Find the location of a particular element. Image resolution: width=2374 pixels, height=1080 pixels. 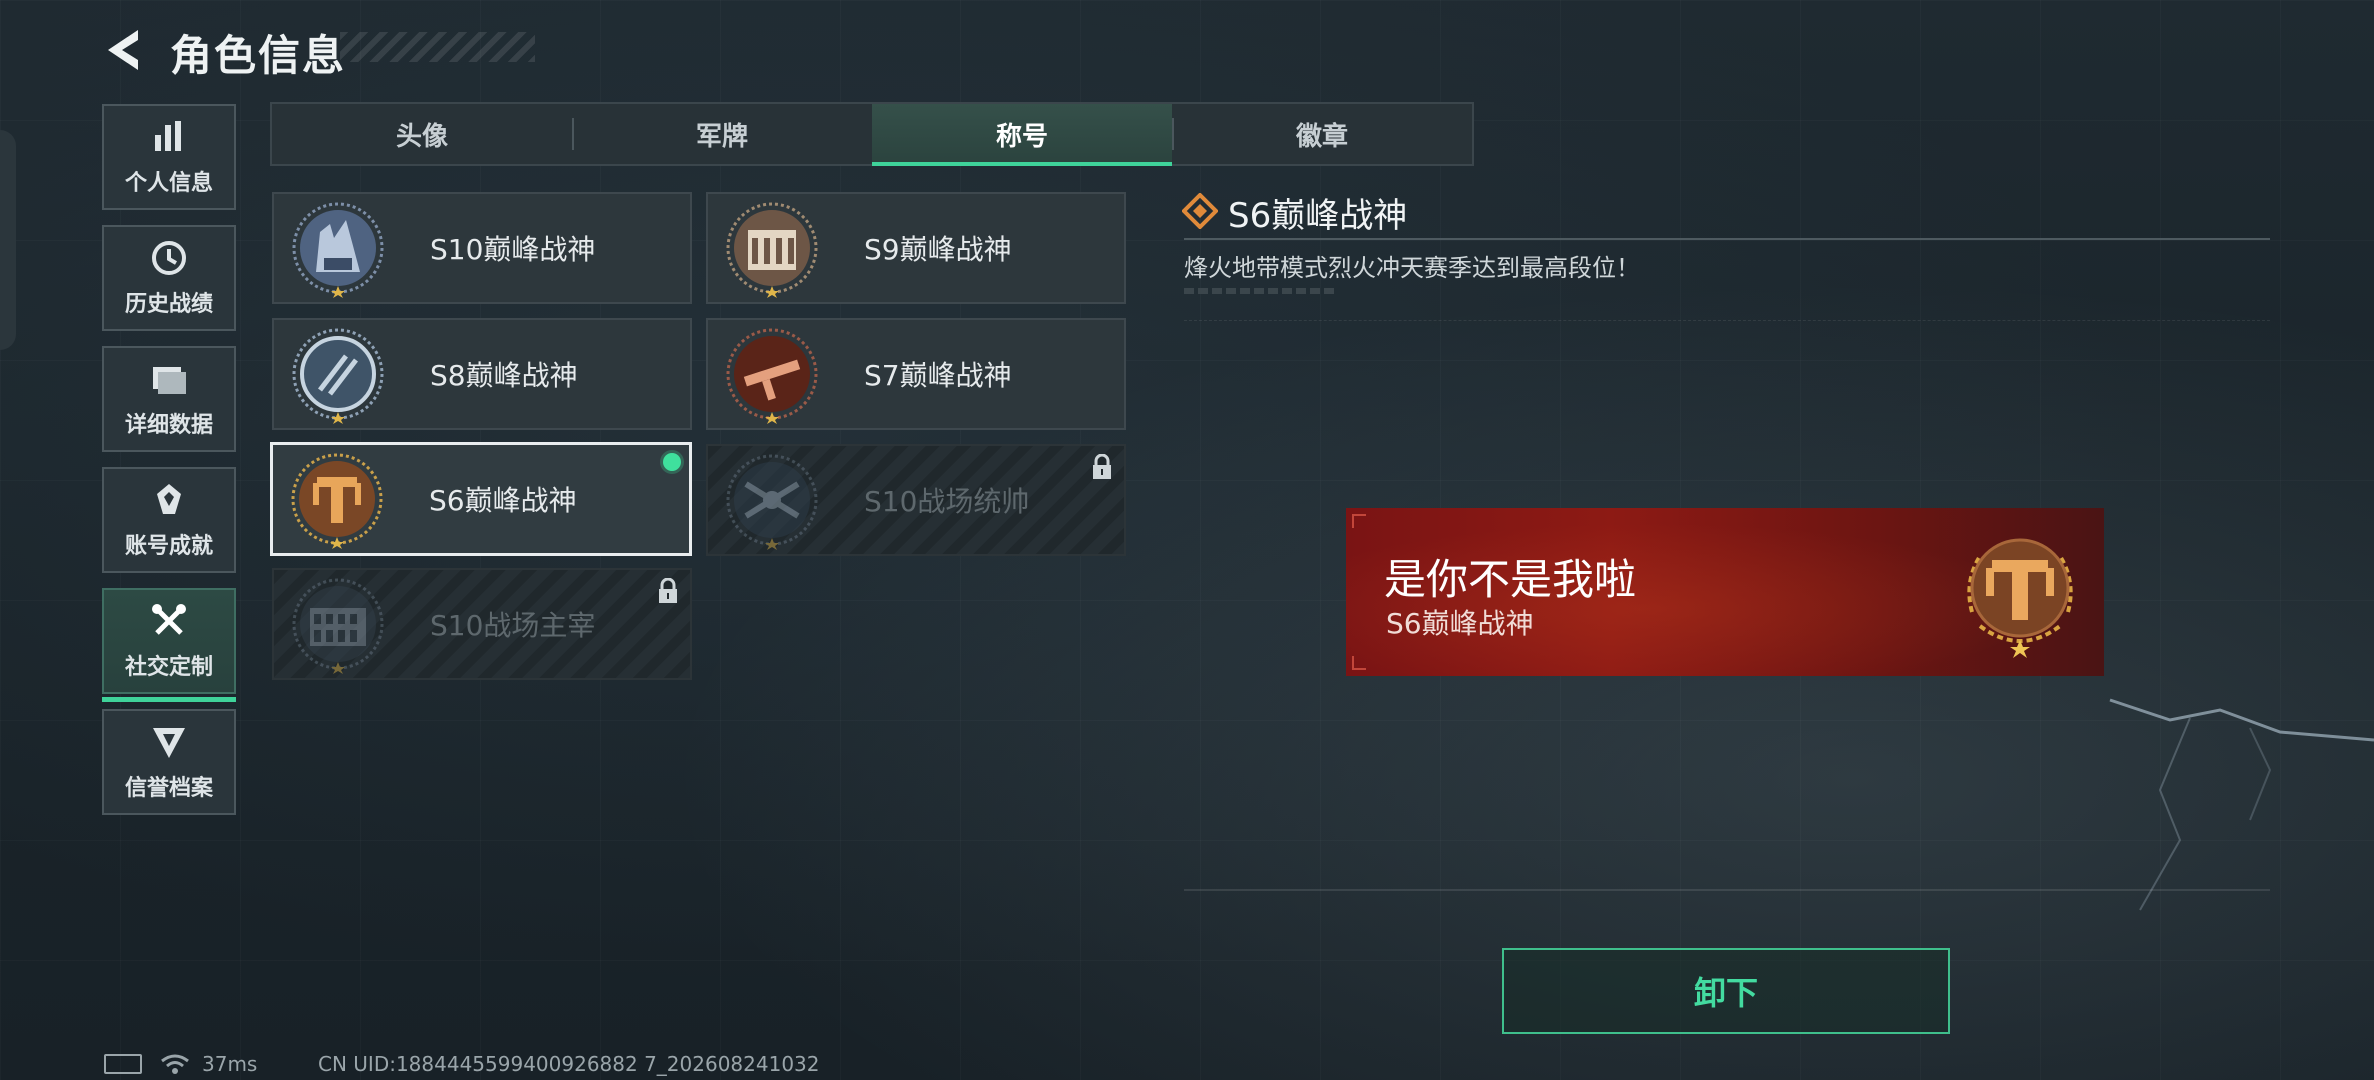

title-banner-preview: 是你不是我啦 S6巅峰战神 is located at coordinates (1725, 592).